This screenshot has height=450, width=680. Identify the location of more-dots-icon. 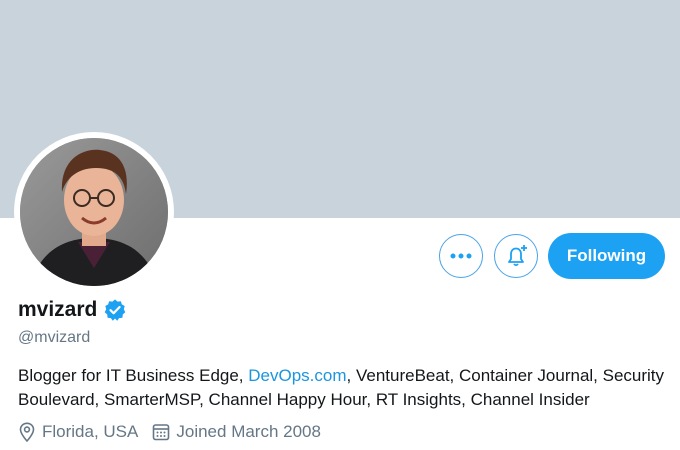
(461, 256).